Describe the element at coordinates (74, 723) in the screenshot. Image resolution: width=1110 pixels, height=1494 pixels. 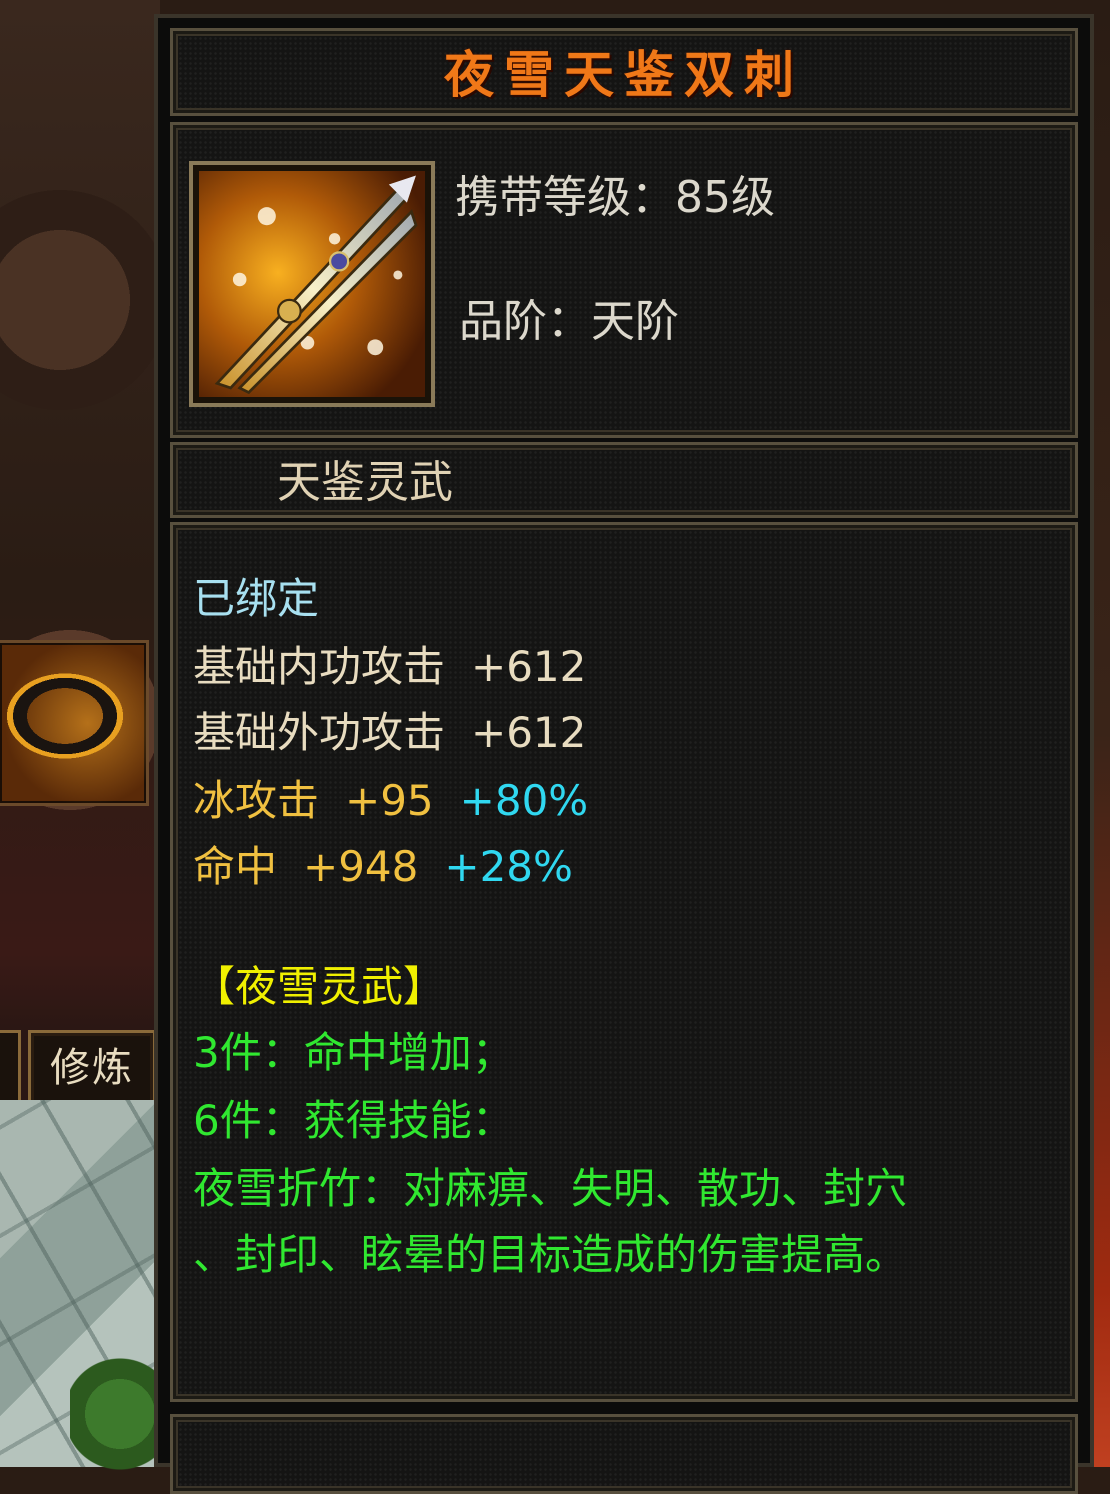
I see `bracelet-equipment-slot` at that location.